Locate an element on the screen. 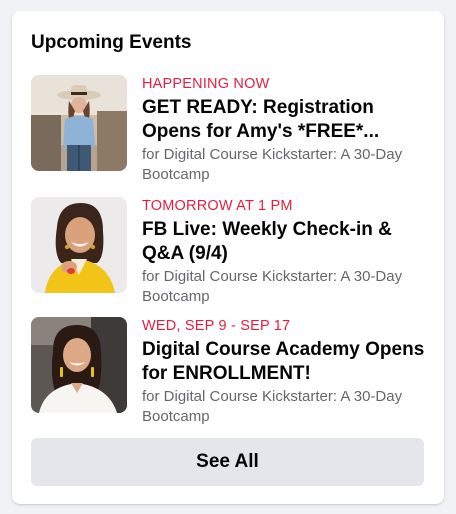  woman-white-blouse-photo-icon is located at coordinates (79, 365).